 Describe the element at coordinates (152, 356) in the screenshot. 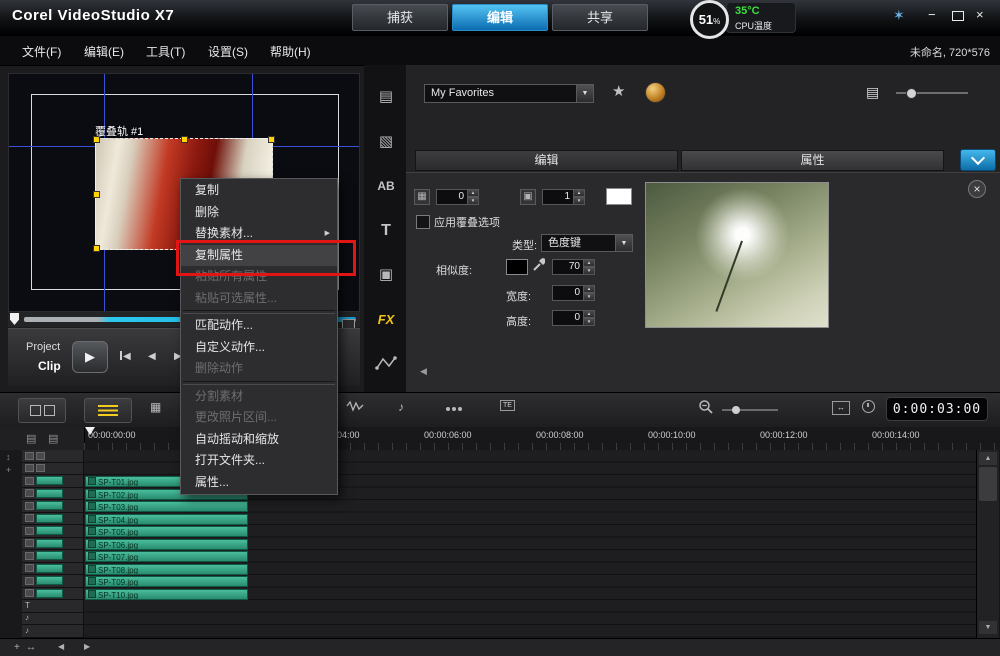

I see `previous-frame-button: ◀` at that location.